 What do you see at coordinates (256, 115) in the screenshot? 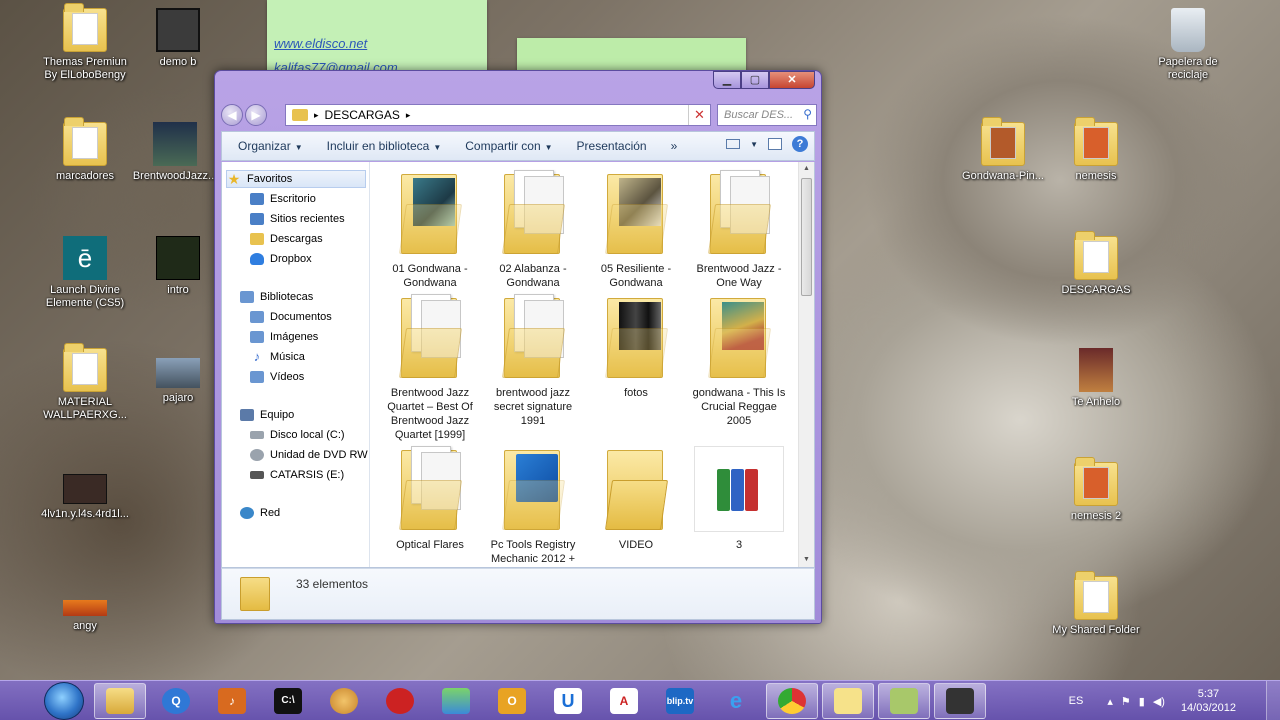
I see `forward-icon: ▶` at bounding box center [256, 115].